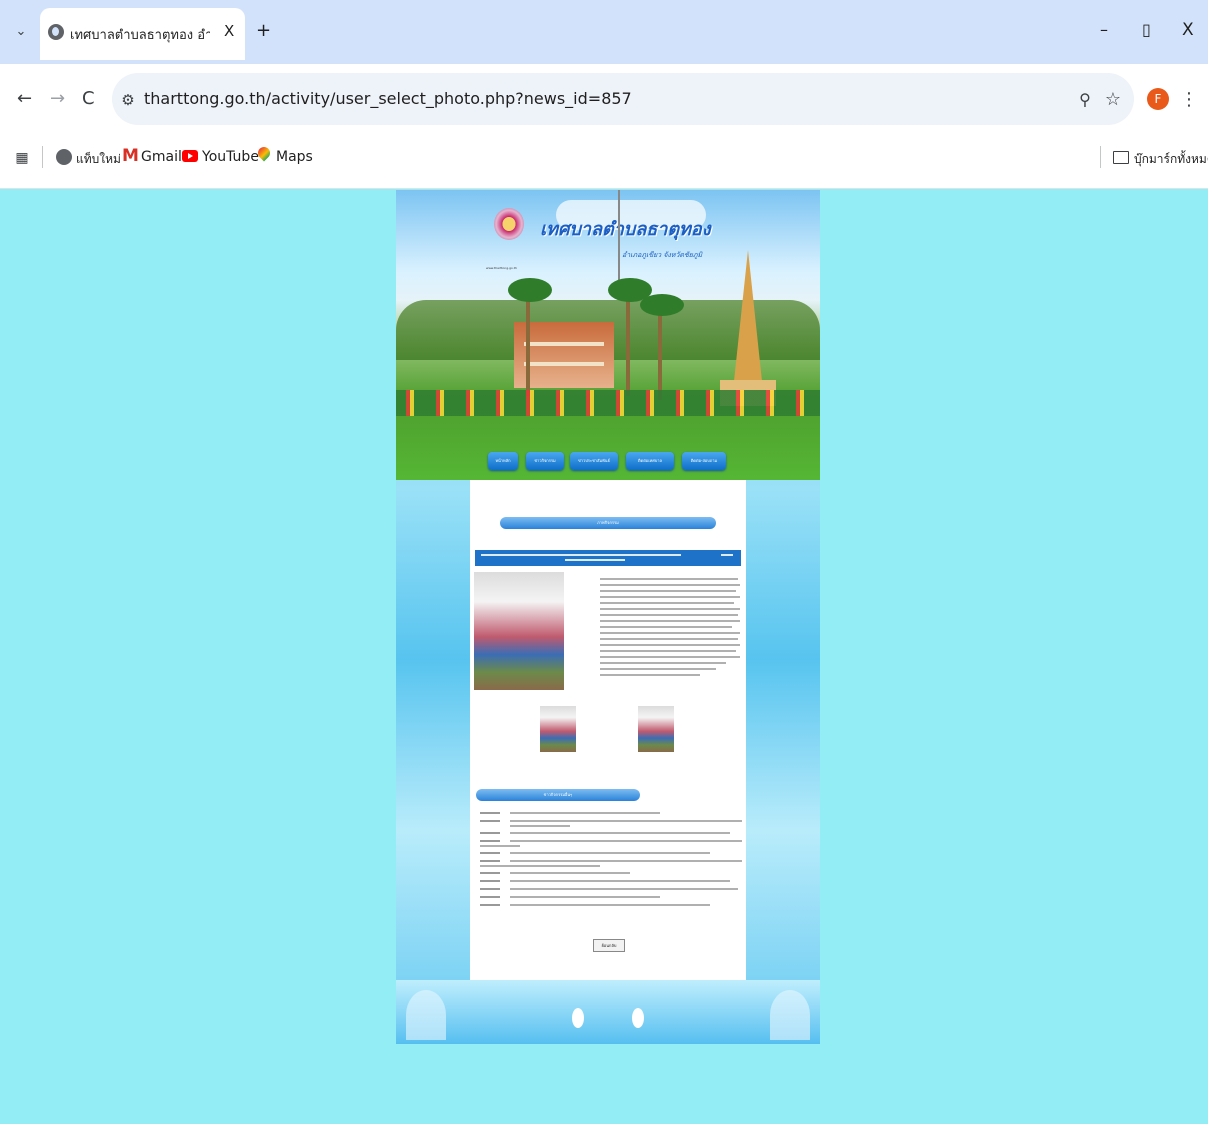 The width and height of the screenshot is (1208, 1124). What do you see at coordinates (57, 98) in the screenshot?
I see `forward-icon: →` at bounding box center [57, 98].